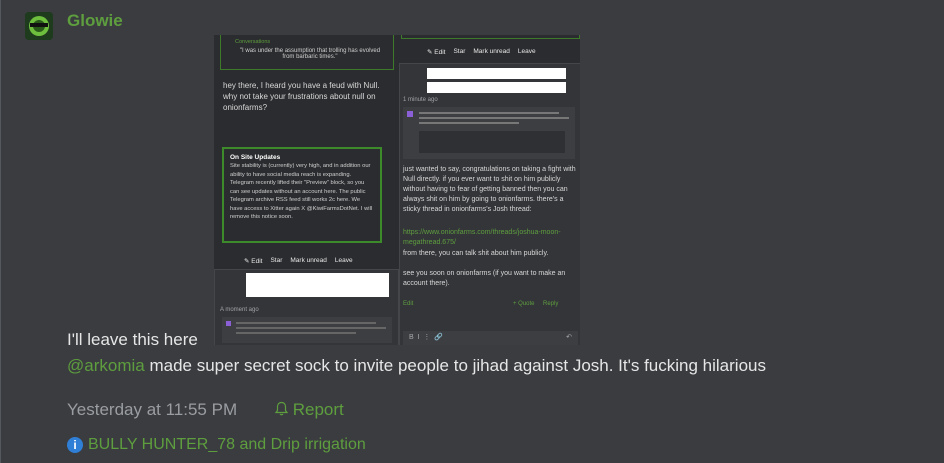  What do you see at coordinates (438, 337) in the screenshot?
I see `link-icon: 🔗` at bounding box center [438, 337].